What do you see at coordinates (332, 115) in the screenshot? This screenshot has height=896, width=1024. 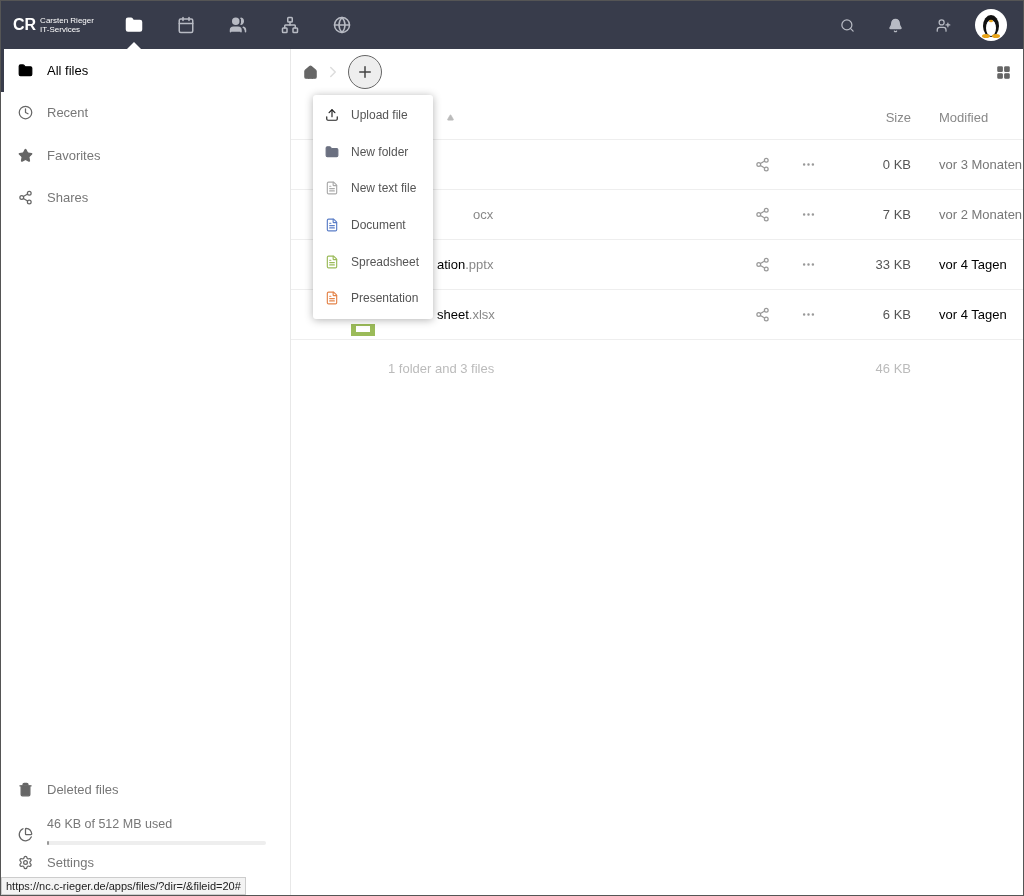 I see `upload-icon` at bounding box center [332, 115].